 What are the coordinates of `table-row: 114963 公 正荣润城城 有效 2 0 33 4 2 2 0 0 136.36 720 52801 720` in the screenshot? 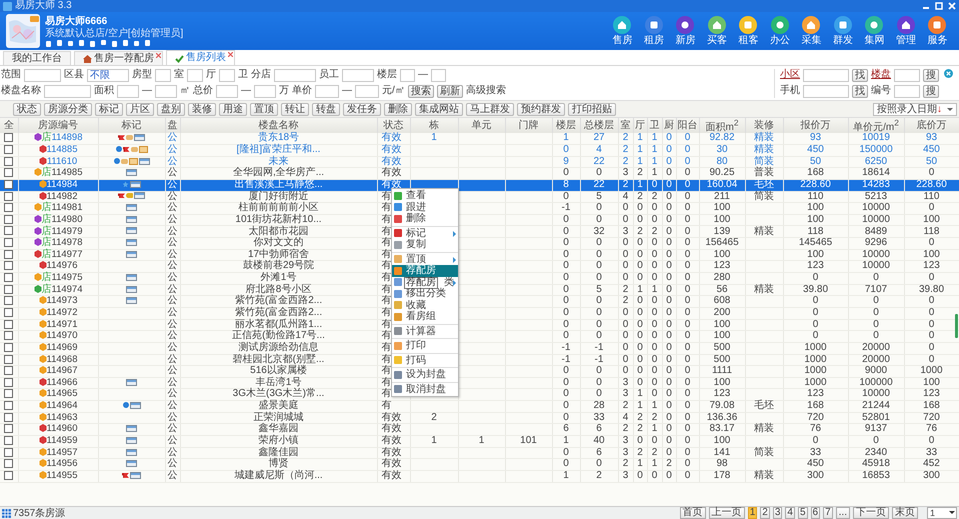 It's located at (479, 418).